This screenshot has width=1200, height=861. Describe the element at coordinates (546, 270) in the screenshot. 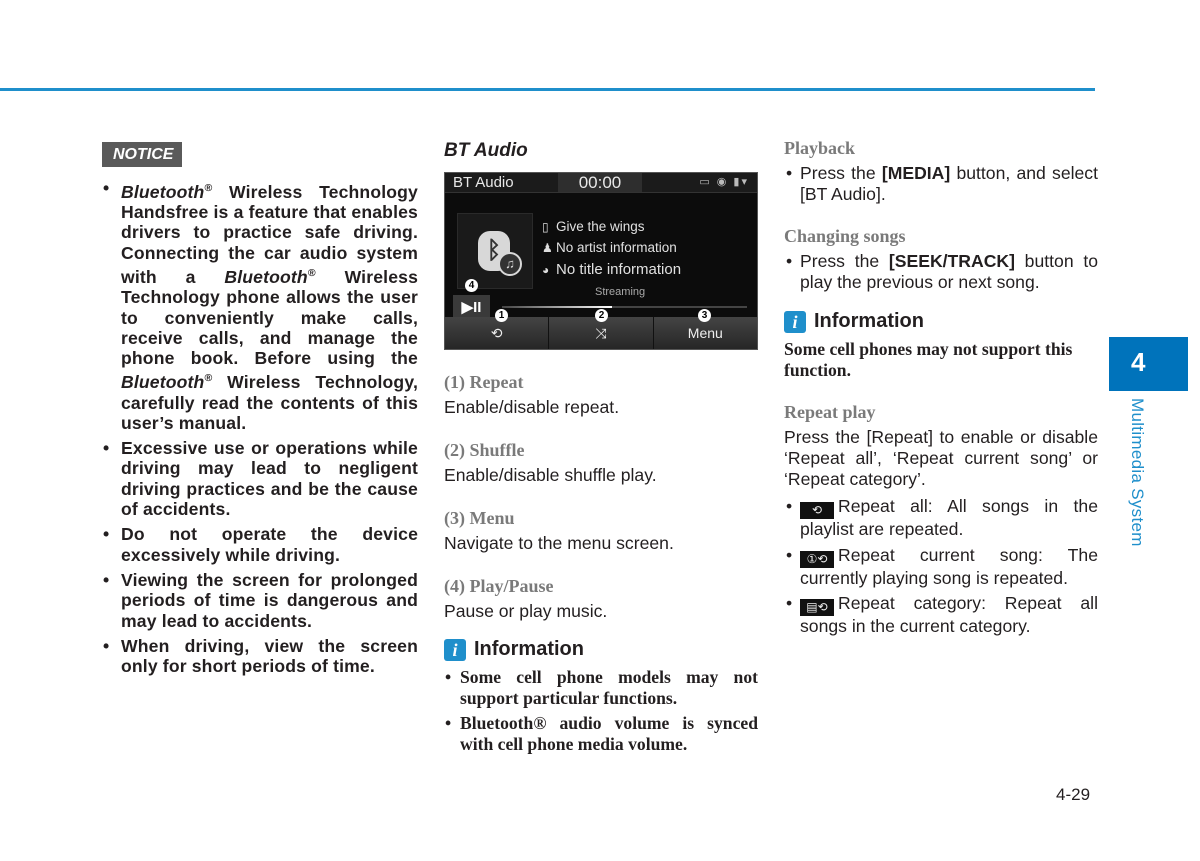

I see `disc-icon: ◕` at that location.